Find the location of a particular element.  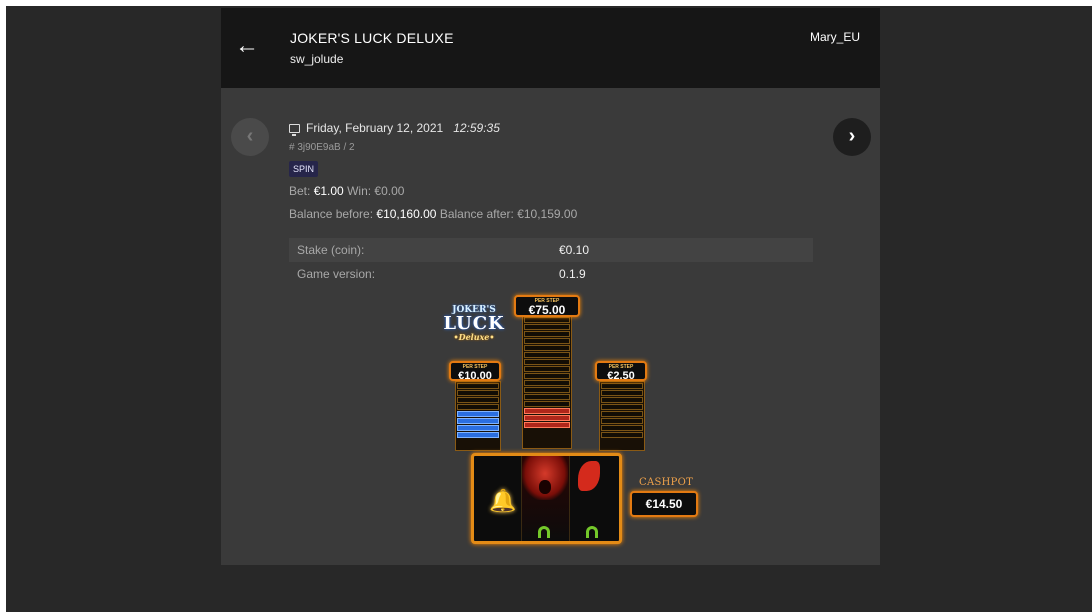

tower-middle-steps is located at coordinates (547, 382).